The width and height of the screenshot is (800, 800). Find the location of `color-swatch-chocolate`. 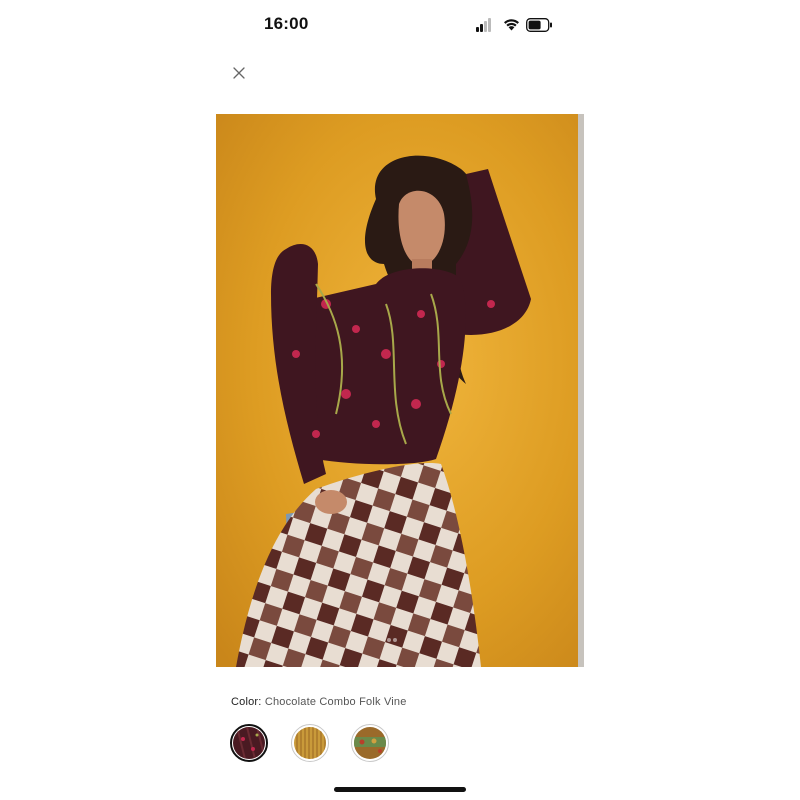

color-swatch-chocolate is located at coordinates (249, 743).